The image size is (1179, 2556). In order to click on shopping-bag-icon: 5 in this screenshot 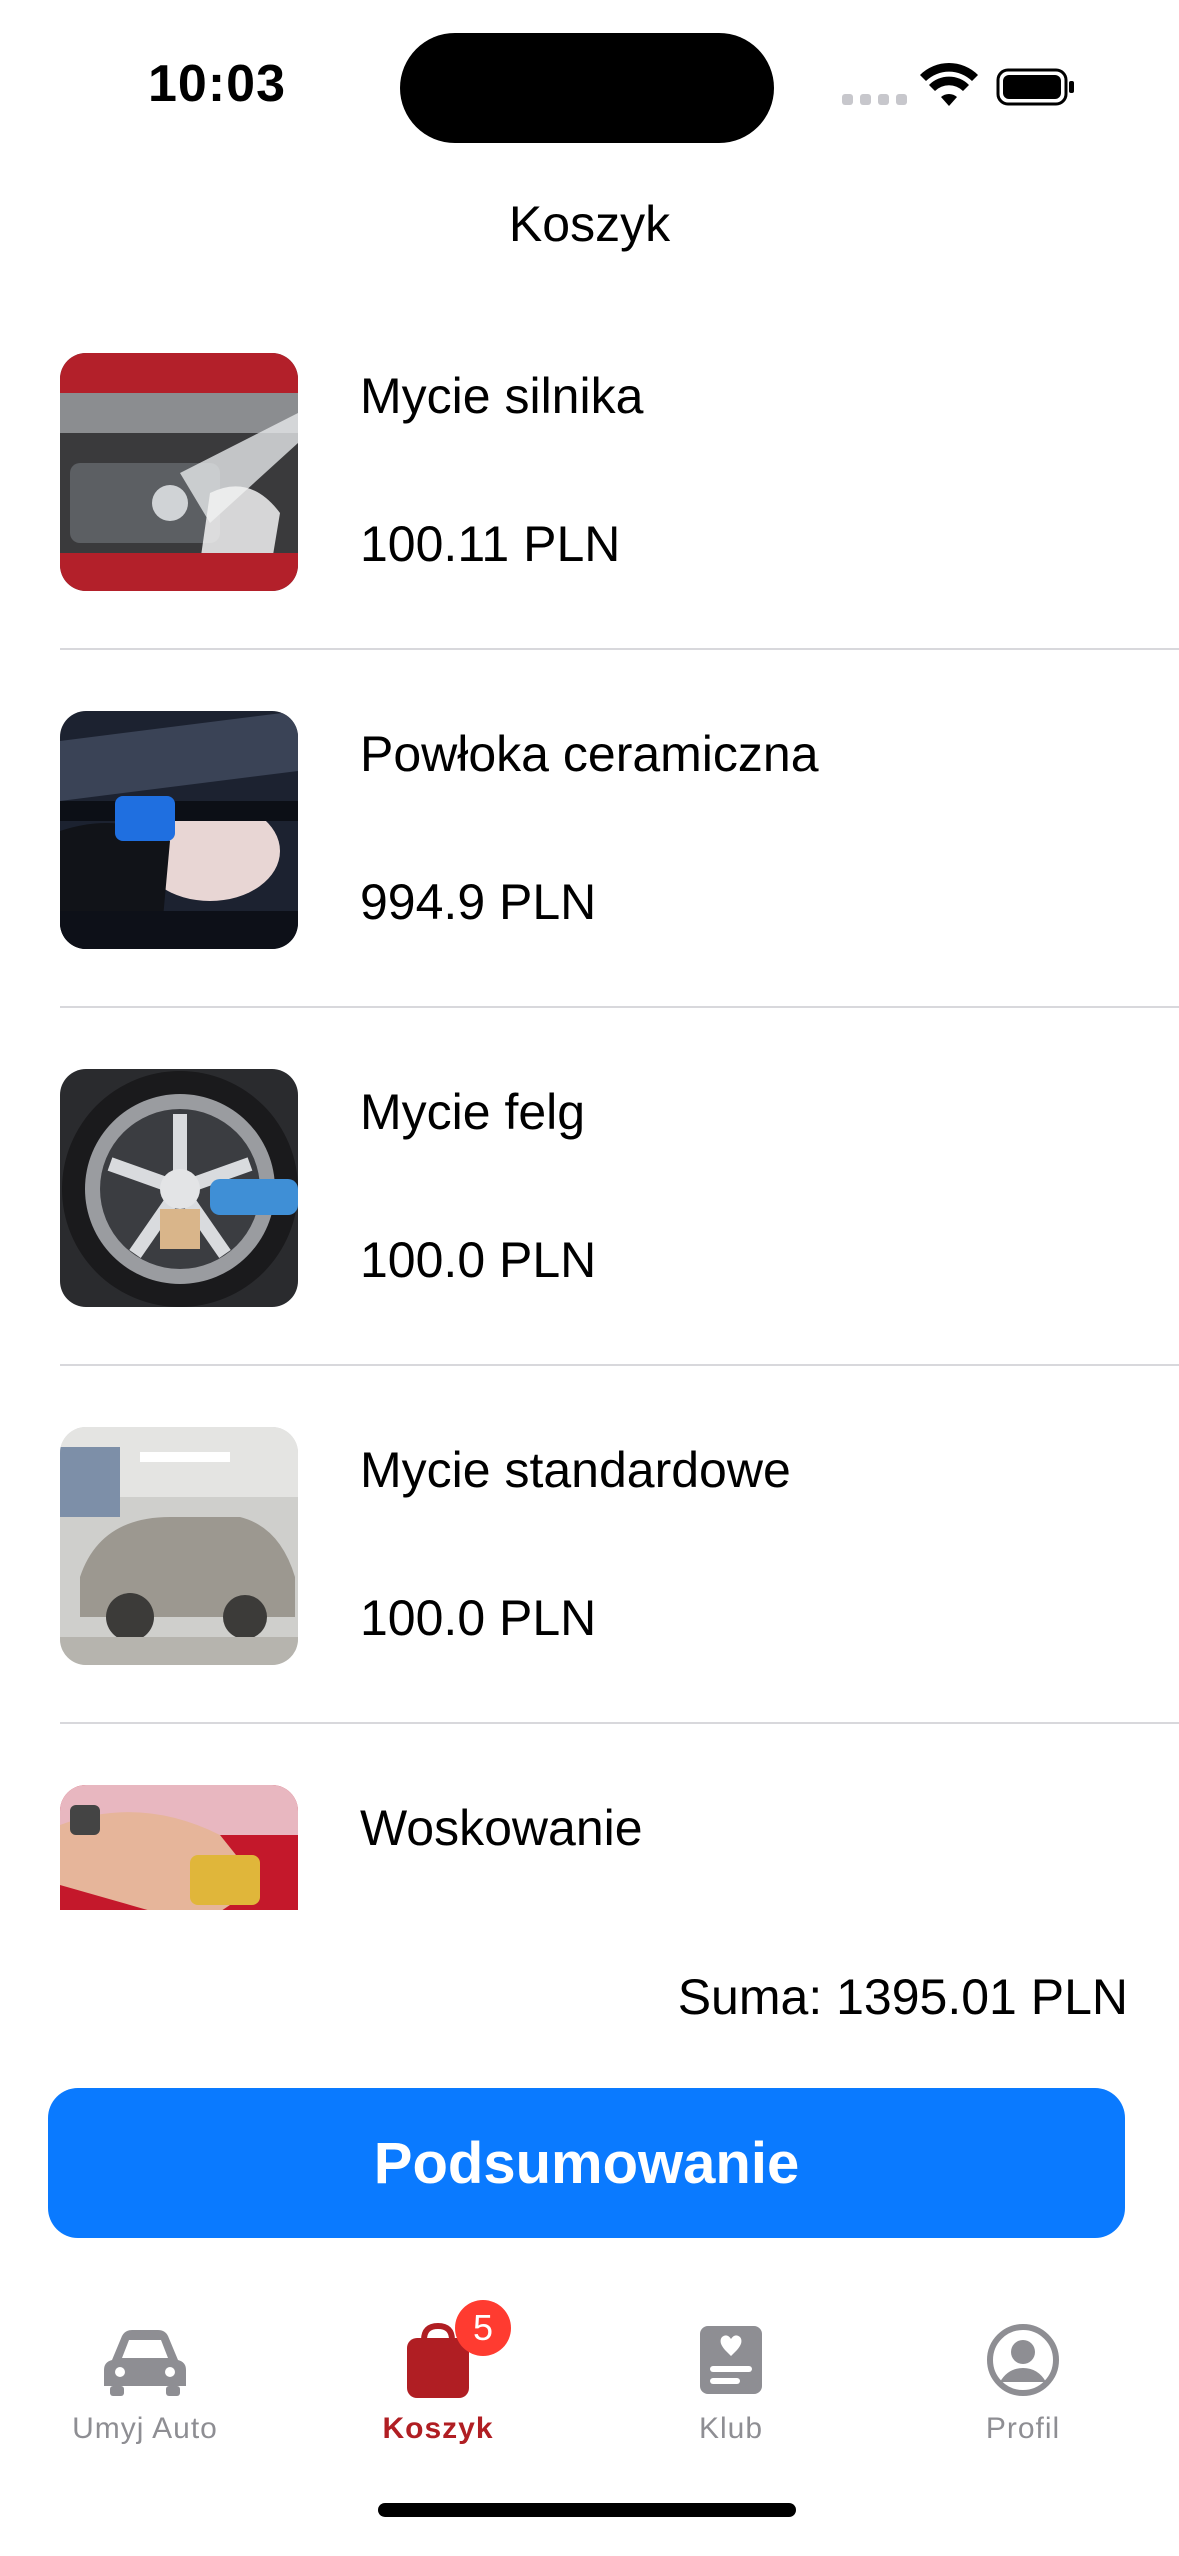, I will do `click(452, 2350)`.